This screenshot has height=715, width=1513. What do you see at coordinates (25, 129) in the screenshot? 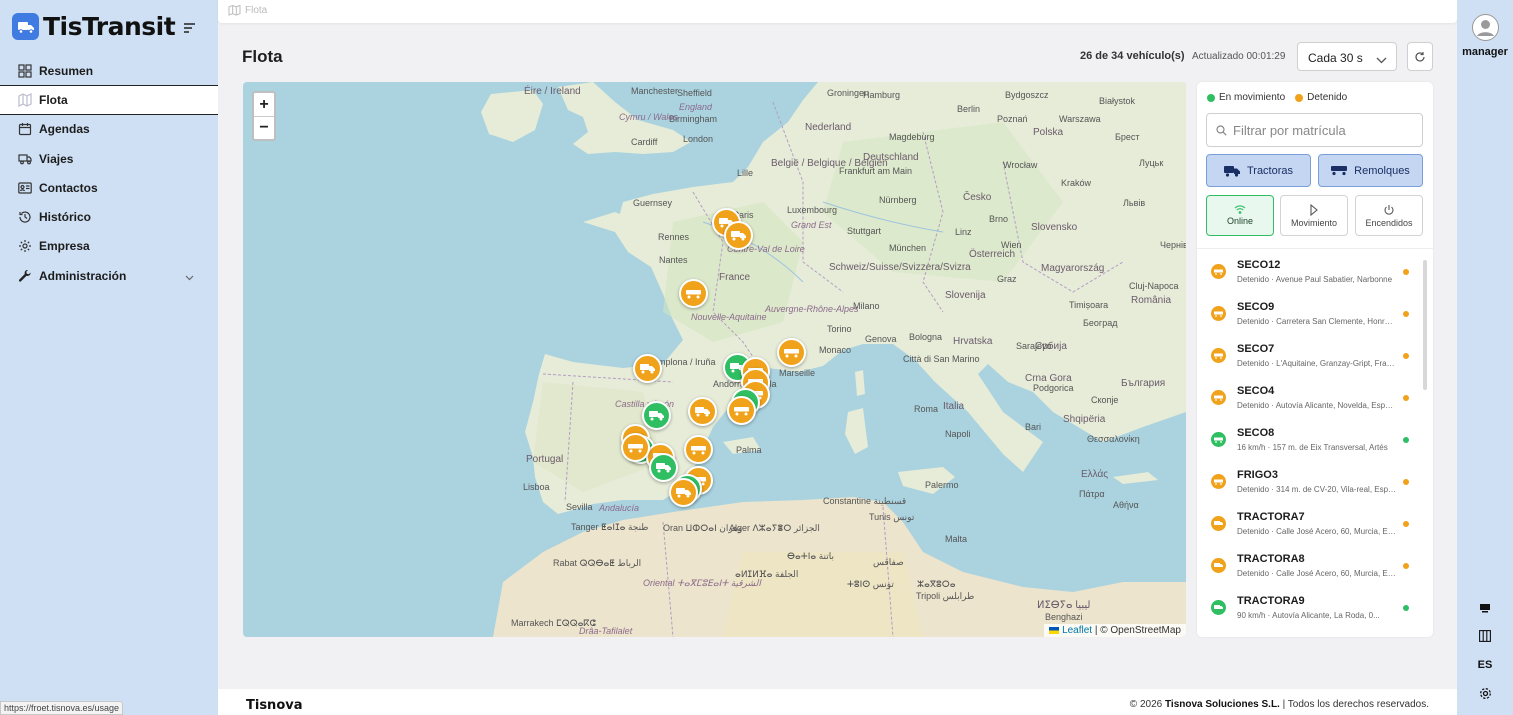
I see `calendar-icon` at bounding box center [25, 129].